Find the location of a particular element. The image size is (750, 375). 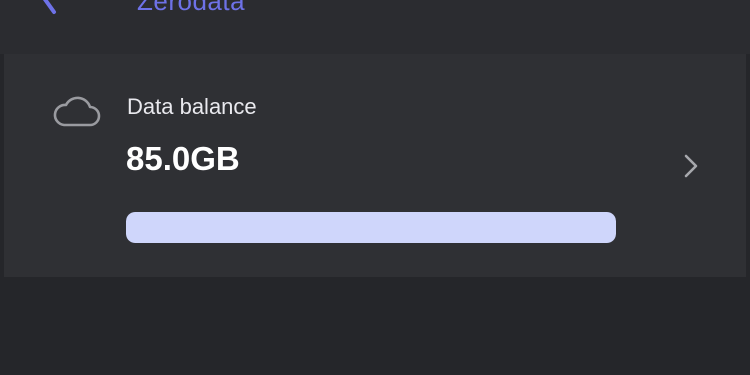

data-progress-bar is located at coordinates (371, 227).